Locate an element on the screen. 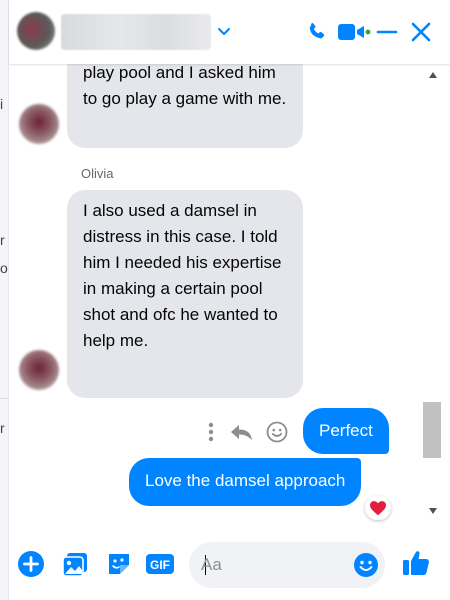 This screenshot has width=450, height=600. outgoing-message: Love the damsel approach is located at coordinates (245, 482).